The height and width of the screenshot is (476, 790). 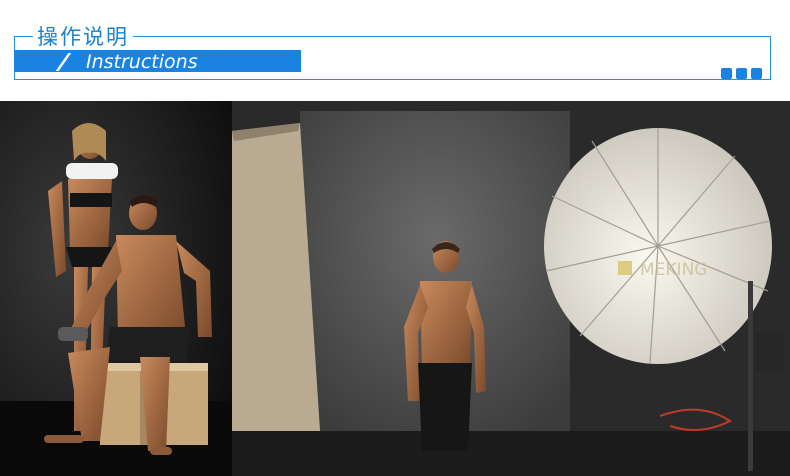 What do you see at coordinates (750, 376) in the screenshot?
I see `light-stand` at bounding box center [750, 376].